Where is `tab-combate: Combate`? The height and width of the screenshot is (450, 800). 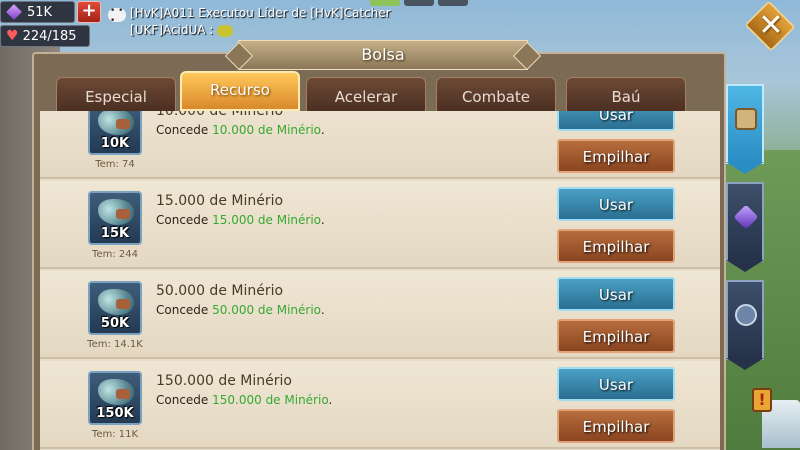 tab-combate: Combate is located at coordinates (496, 94).